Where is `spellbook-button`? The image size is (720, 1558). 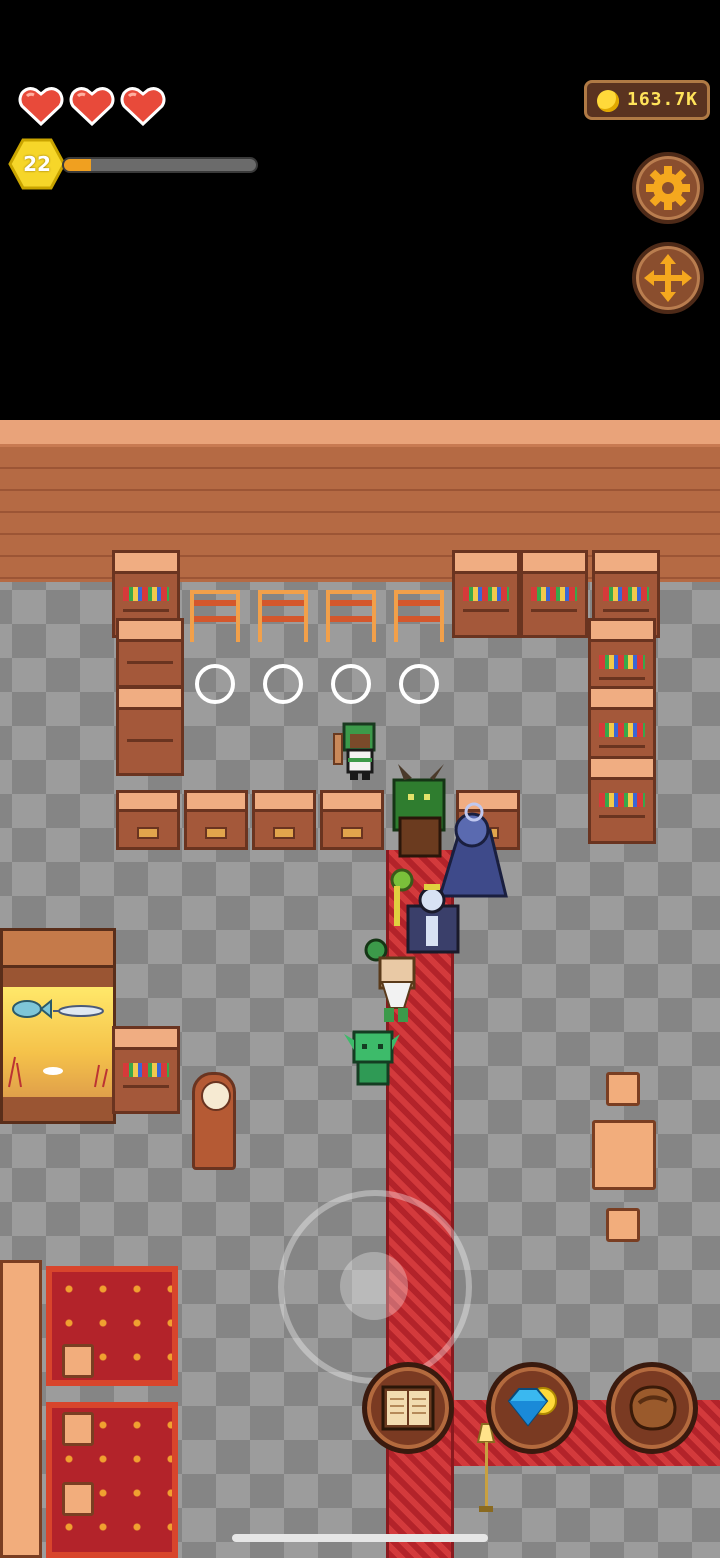 spellbook-button is located at coordinates (408, 1408).